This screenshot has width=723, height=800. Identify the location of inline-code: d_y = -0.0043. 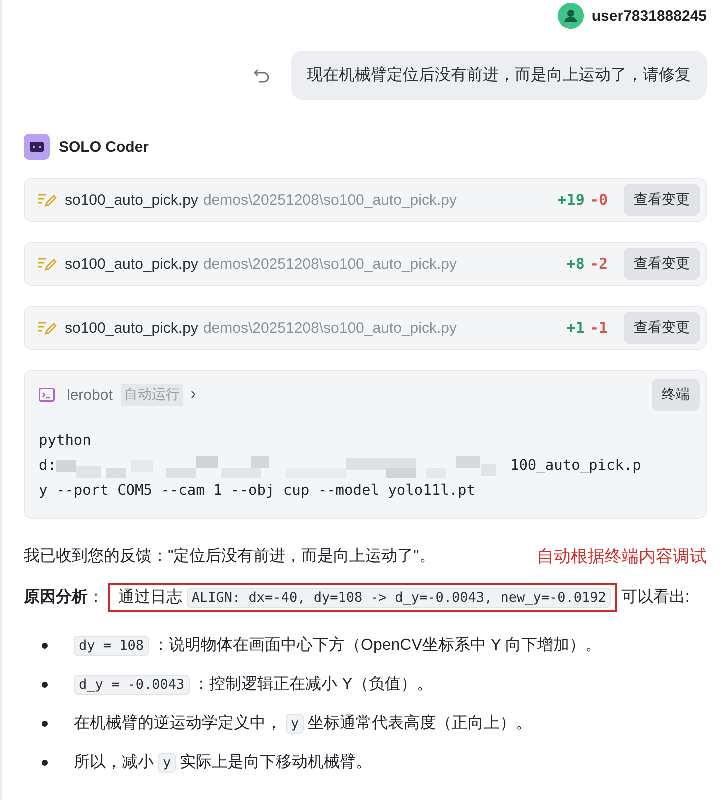
(132, 684).